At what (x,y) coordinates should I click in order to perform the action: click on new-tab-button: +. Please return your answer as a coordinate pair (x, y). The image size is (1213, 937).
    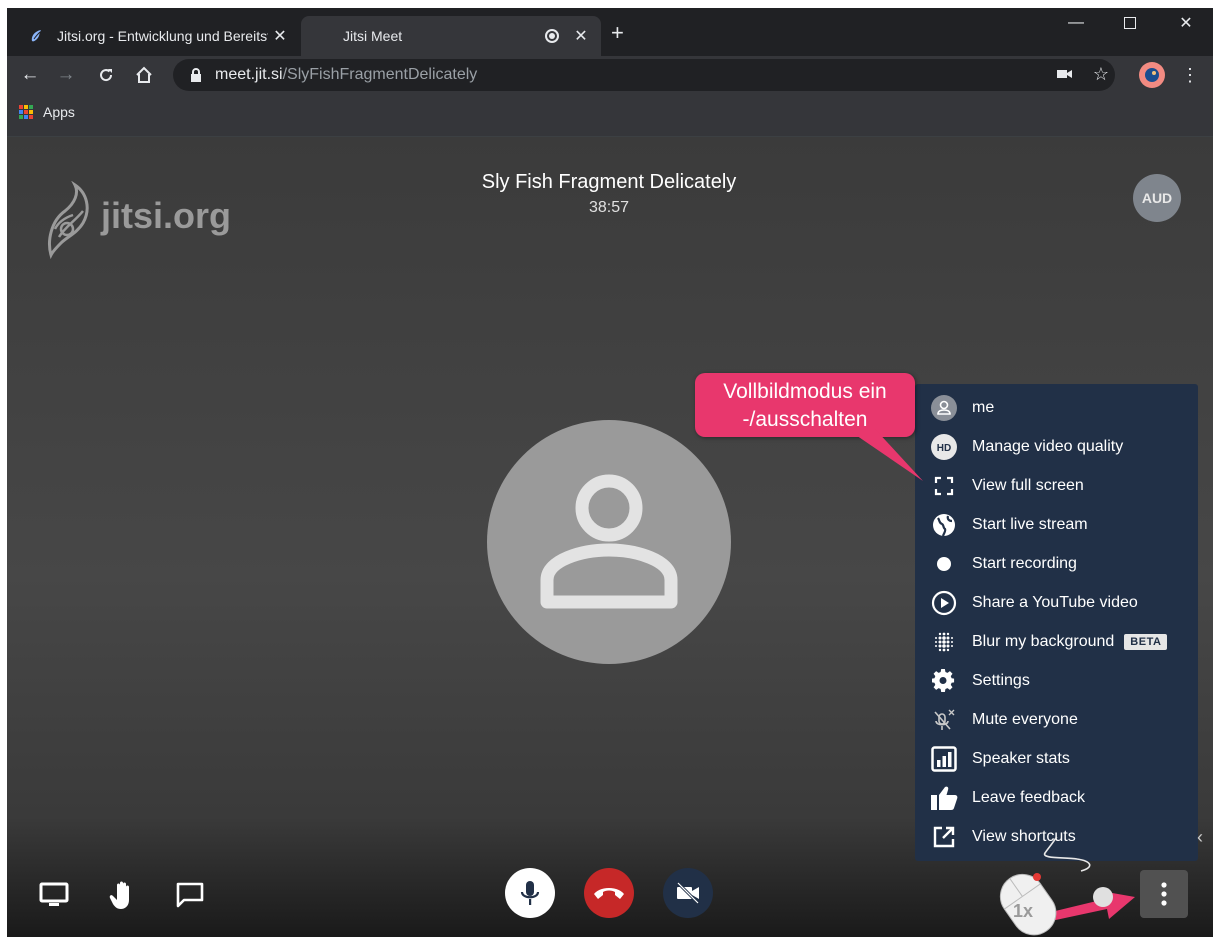
    Looking at the image, I should click on (617, 33).